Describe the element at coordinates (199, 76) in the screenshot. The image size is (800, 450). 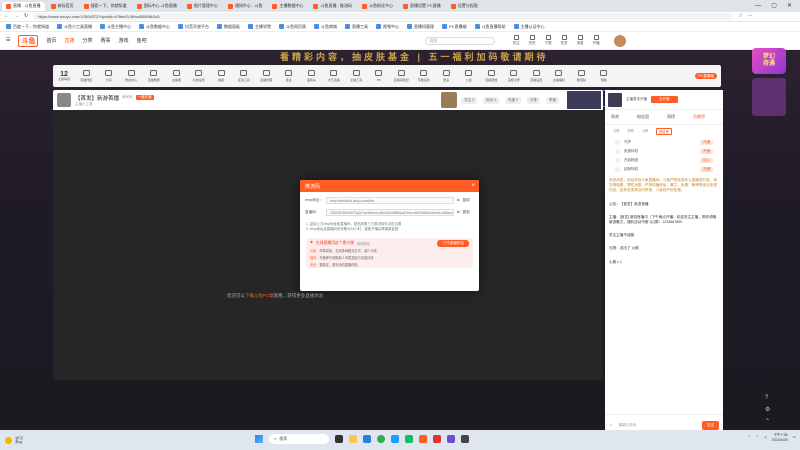
I see `toolbar-item: 礼物设置` at that location.